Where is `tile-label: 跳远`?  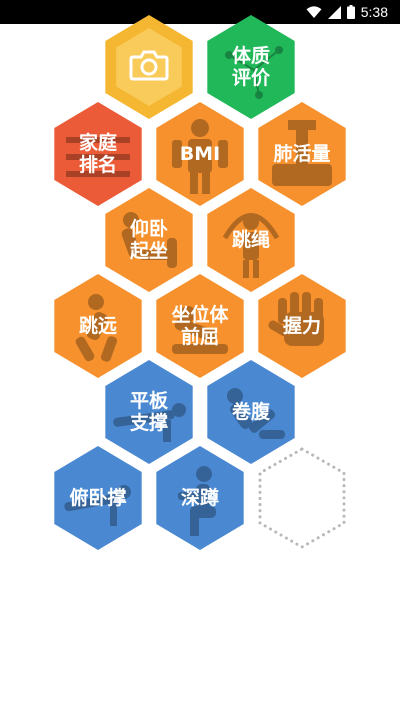 tile-label: 跳远 is located at coordinates (97, 326).